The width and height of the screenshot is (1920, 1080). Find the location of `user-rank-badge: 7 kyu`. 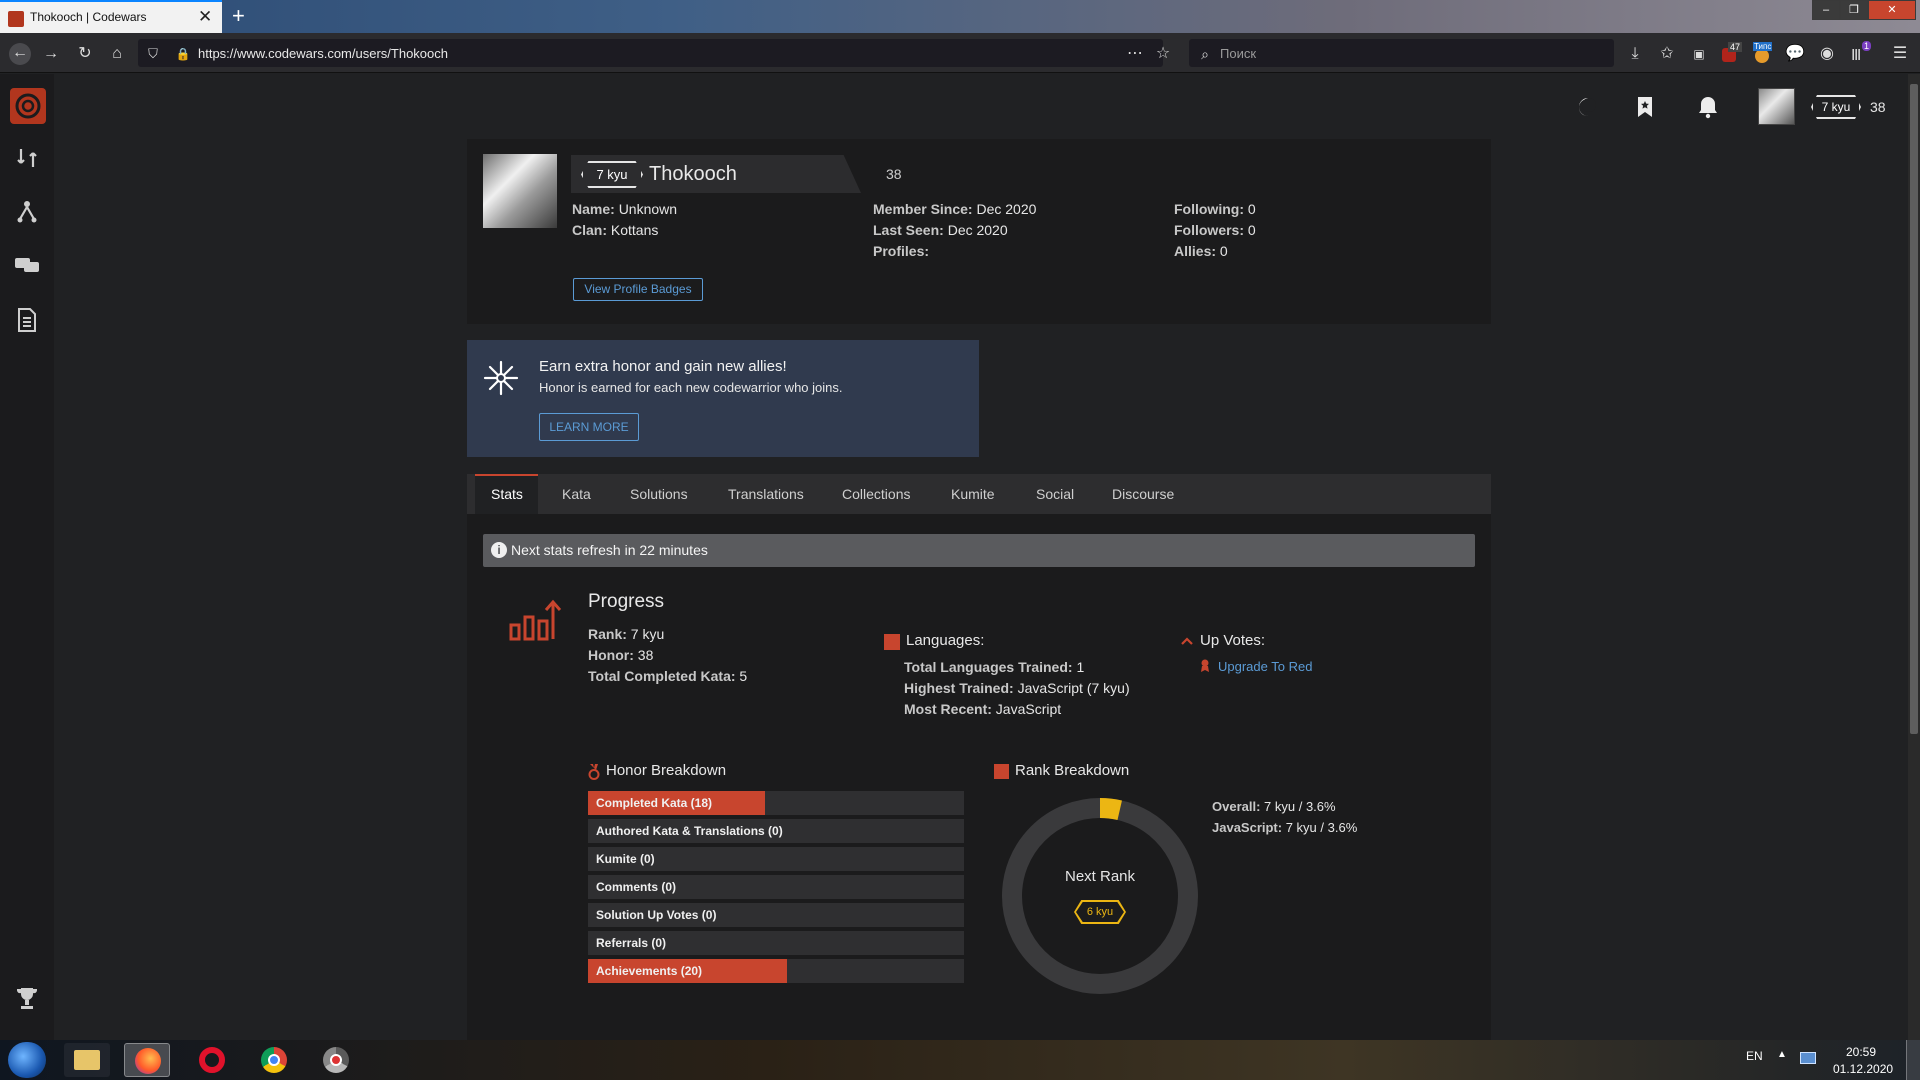

user-rank-badge: 7 kyu is located at coordinates (1836, 107).